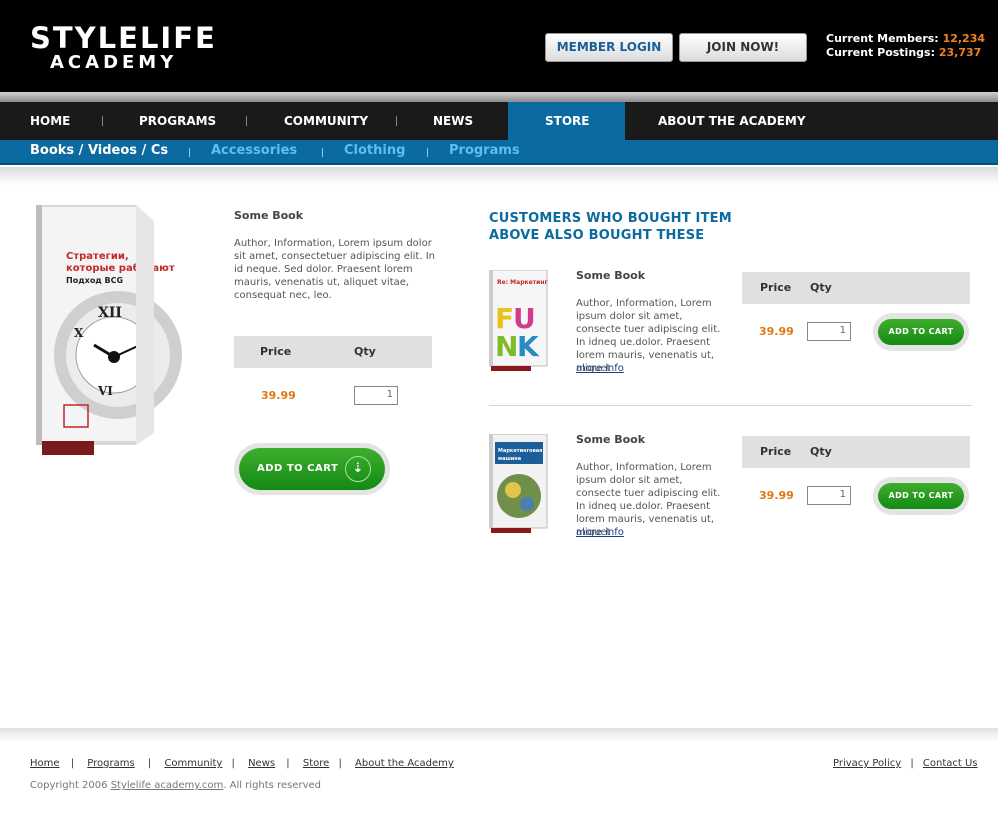 The width and height of the screenshot is (998, 822). Describe the element at coordinates (600, 368) in the screenshot. I see `related-item-1-more-info: more info` at that location.